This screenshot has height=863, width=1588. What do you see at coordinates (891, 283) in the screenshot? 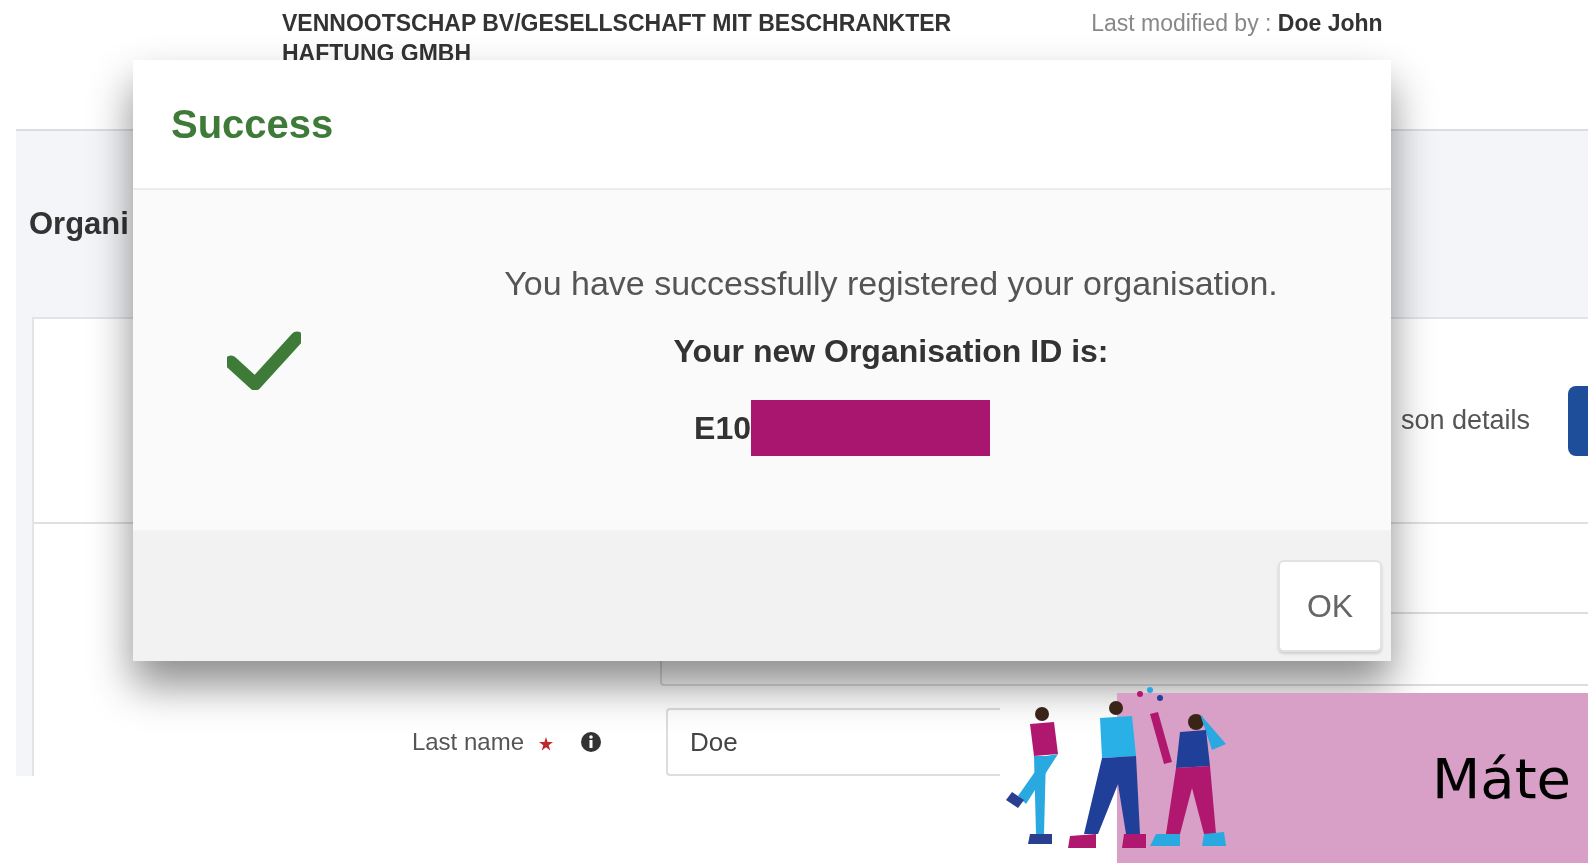
I see `success-message: You have successfully registered your organisation.` at bounding box center [891, 283].